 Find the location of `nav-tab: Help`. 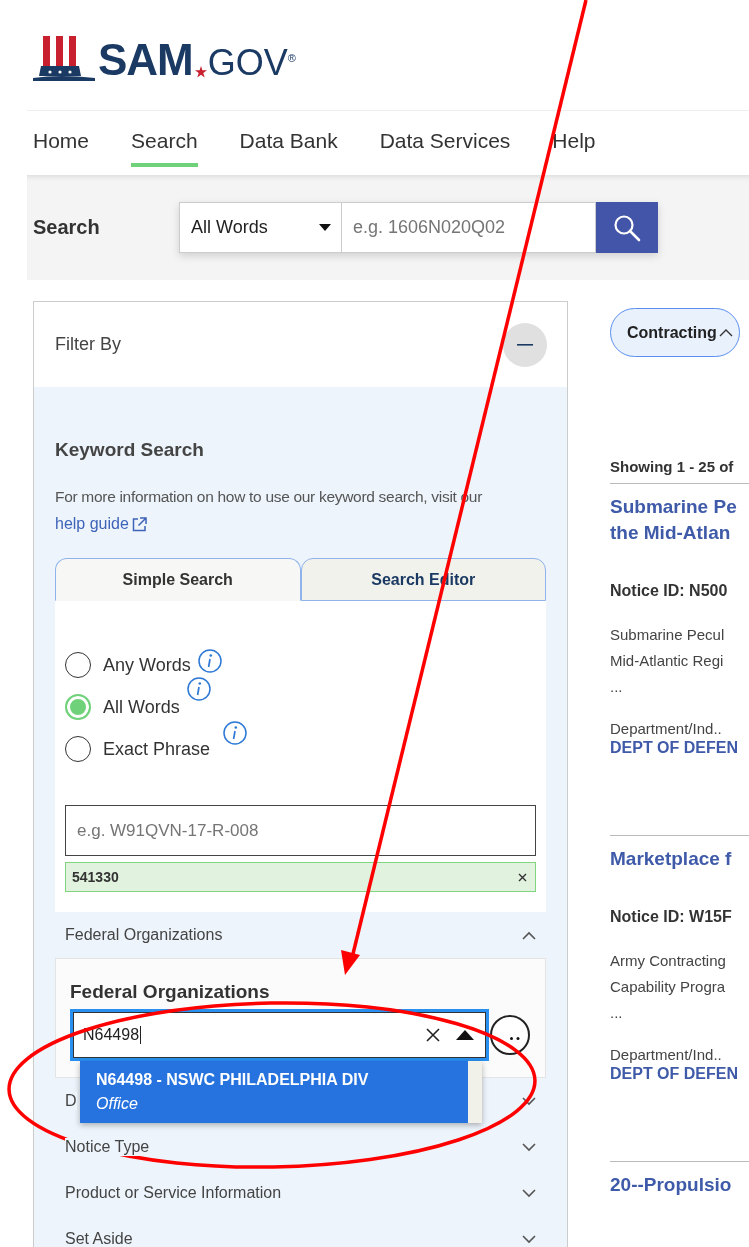

nav-tab: Help is located at coordinates (574, 139).